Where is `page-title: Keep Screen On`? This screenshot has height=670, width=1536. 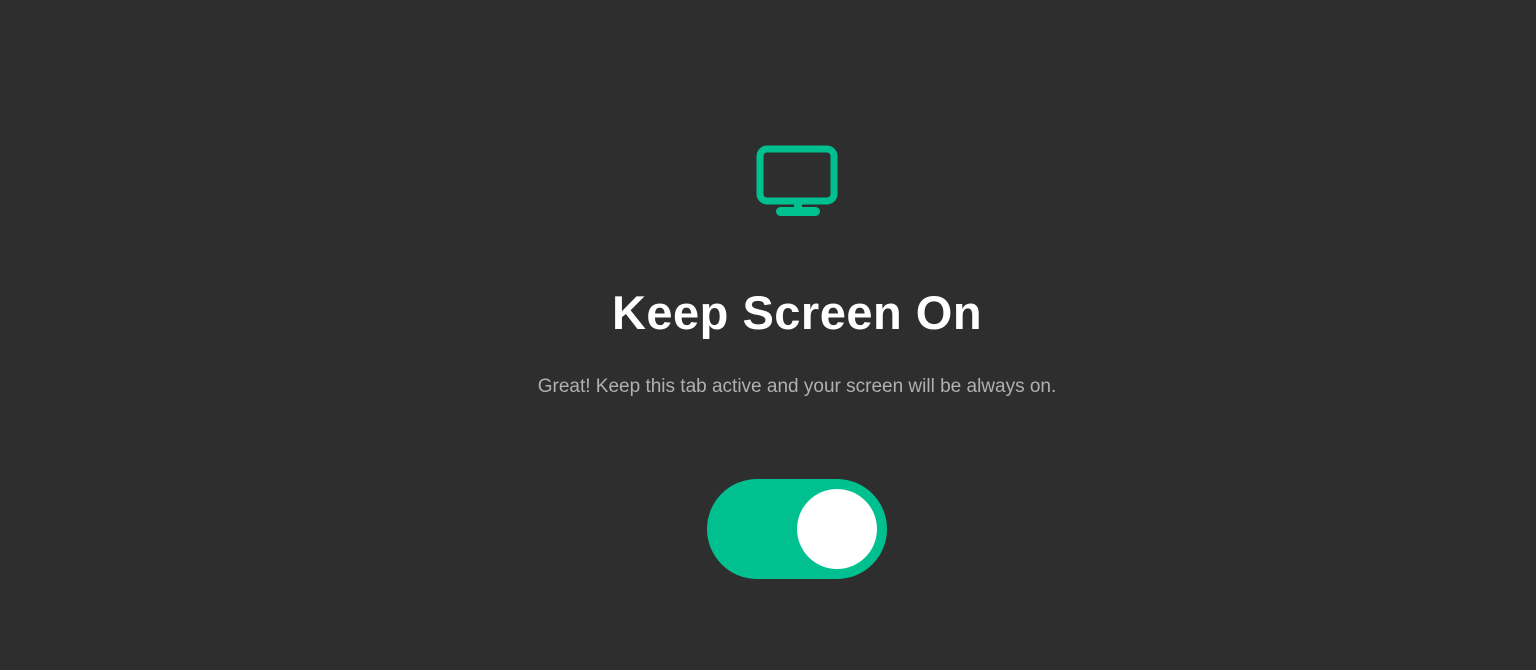
page-title: Keep Screen On is located at coordinates (797, 312).